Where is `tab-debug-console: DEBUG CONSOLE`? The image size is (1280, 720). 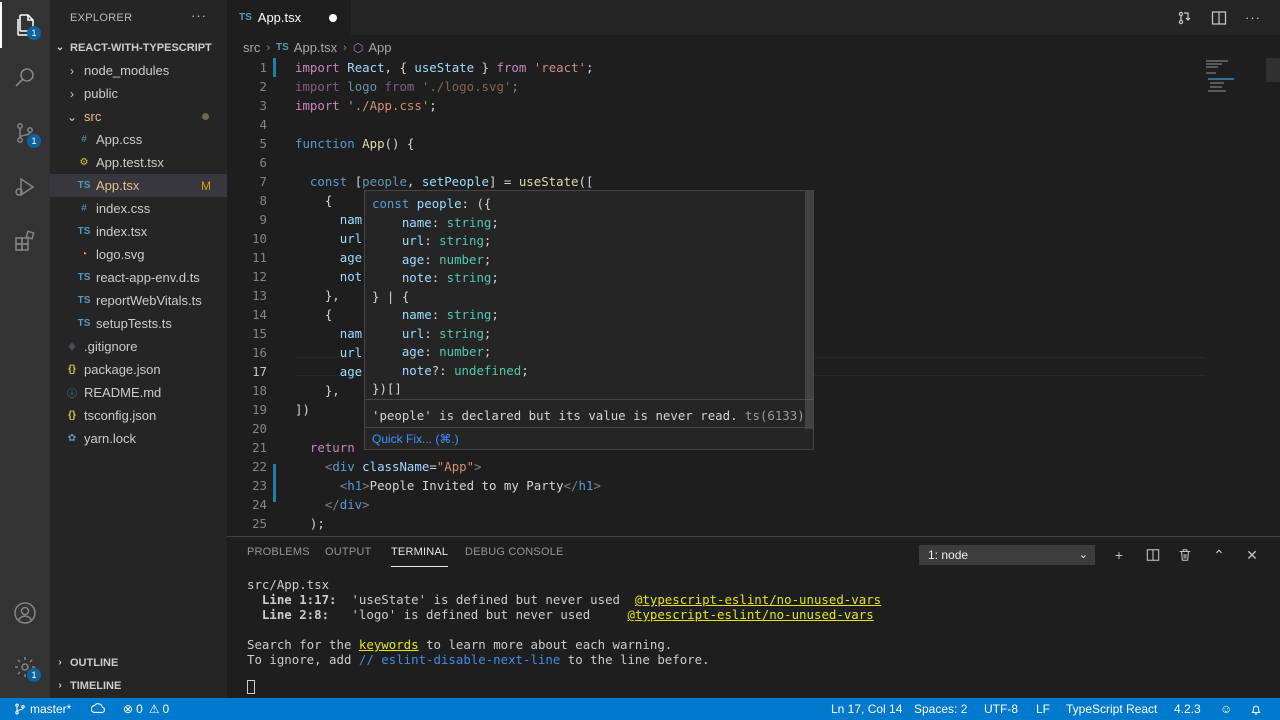 tab-debug-console: DEBUG CONSOLE is located at coordinates (514, 552).